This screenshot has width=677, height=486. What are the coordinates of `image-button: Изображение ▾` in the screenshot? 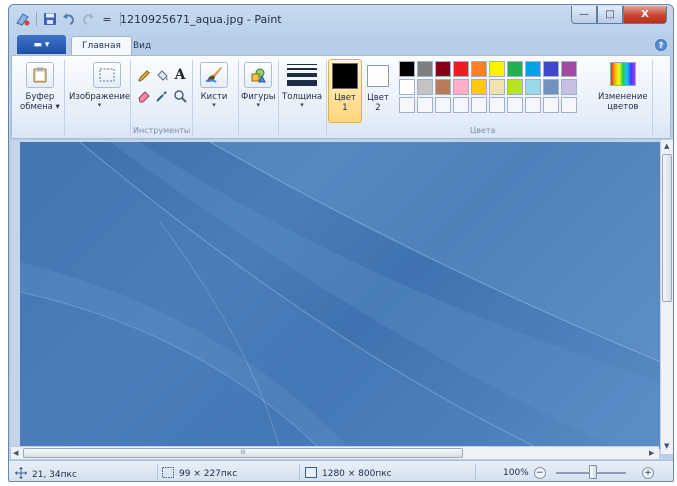 It's located at (99, 85).